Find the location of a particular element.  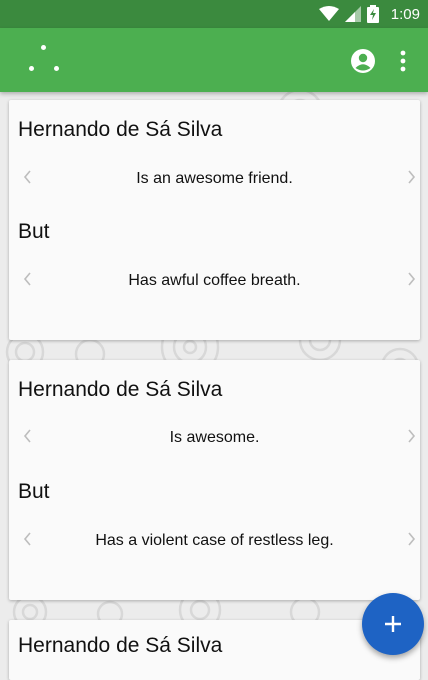

three-dots-logo-icon is located at coordinates (45, 60).